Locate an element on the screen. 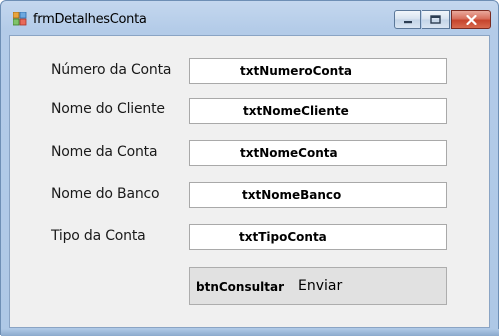 This screenshot has height=336, width=499. title-bar: frmDetalhesConta is located at coordinates (249, 18).